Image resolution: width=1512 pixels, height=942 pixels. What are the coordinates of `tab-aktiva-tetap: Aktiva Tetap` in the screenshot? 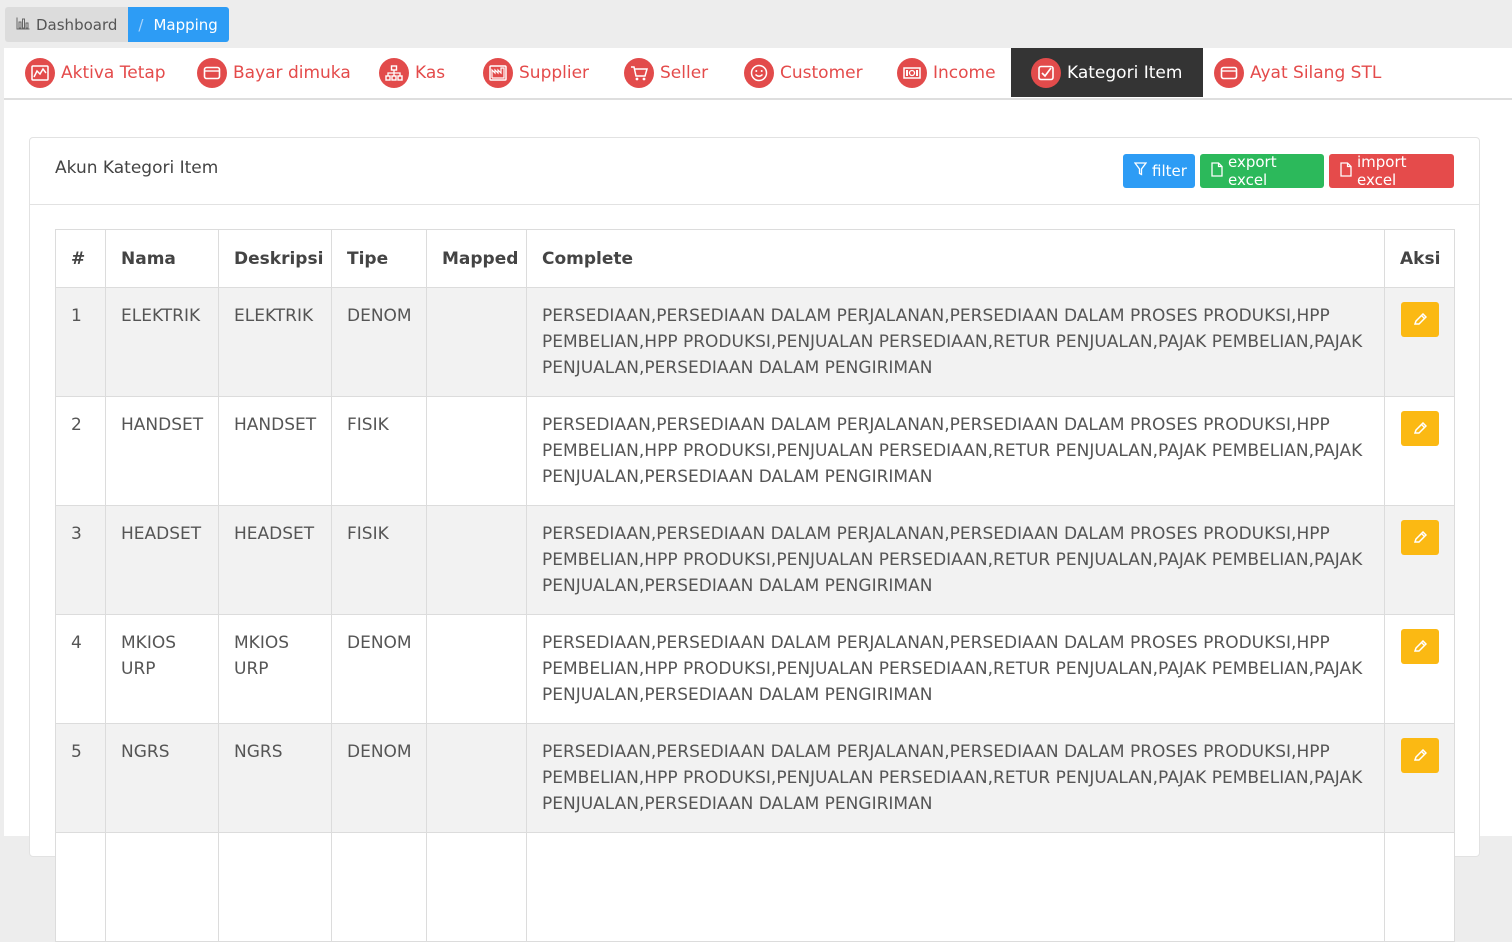 It's located at (95, 72).